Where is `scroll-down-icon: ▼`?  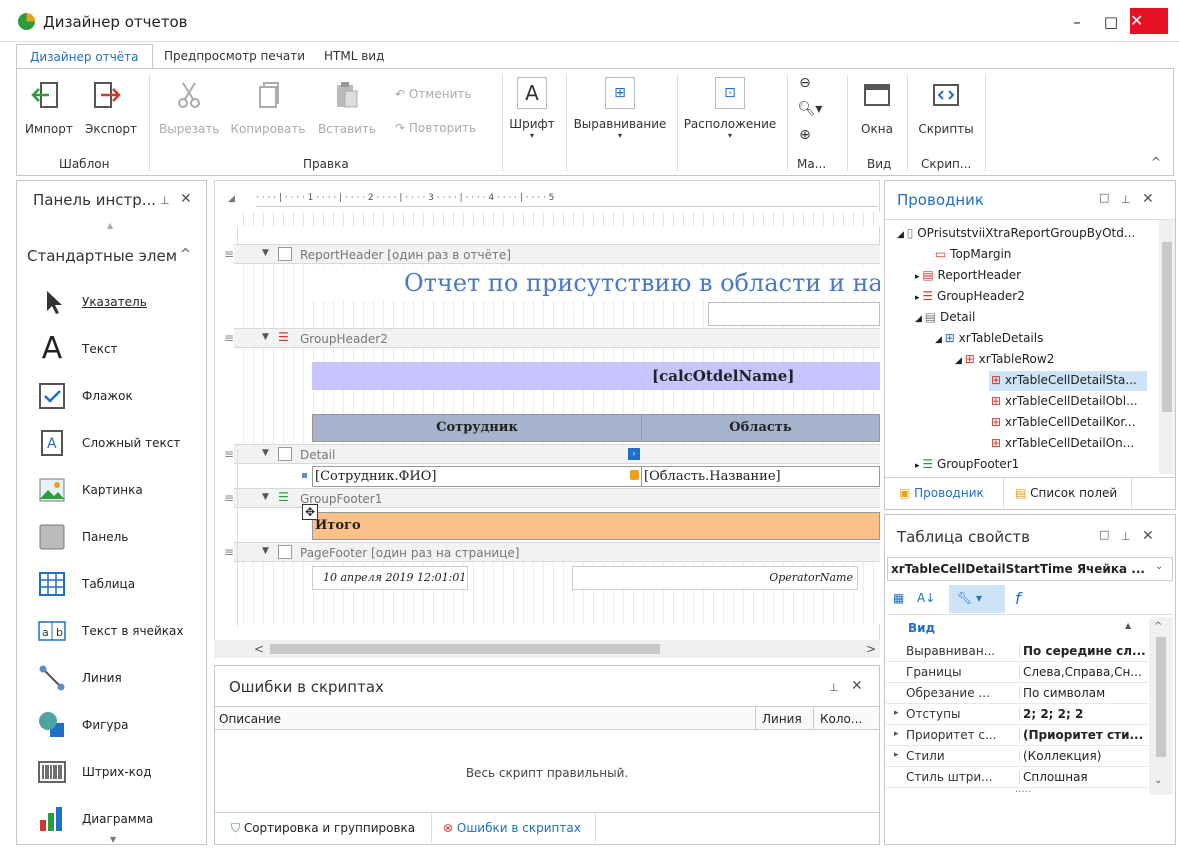
scroll-down-icon: ▼ is located at coordinates (113, 839).